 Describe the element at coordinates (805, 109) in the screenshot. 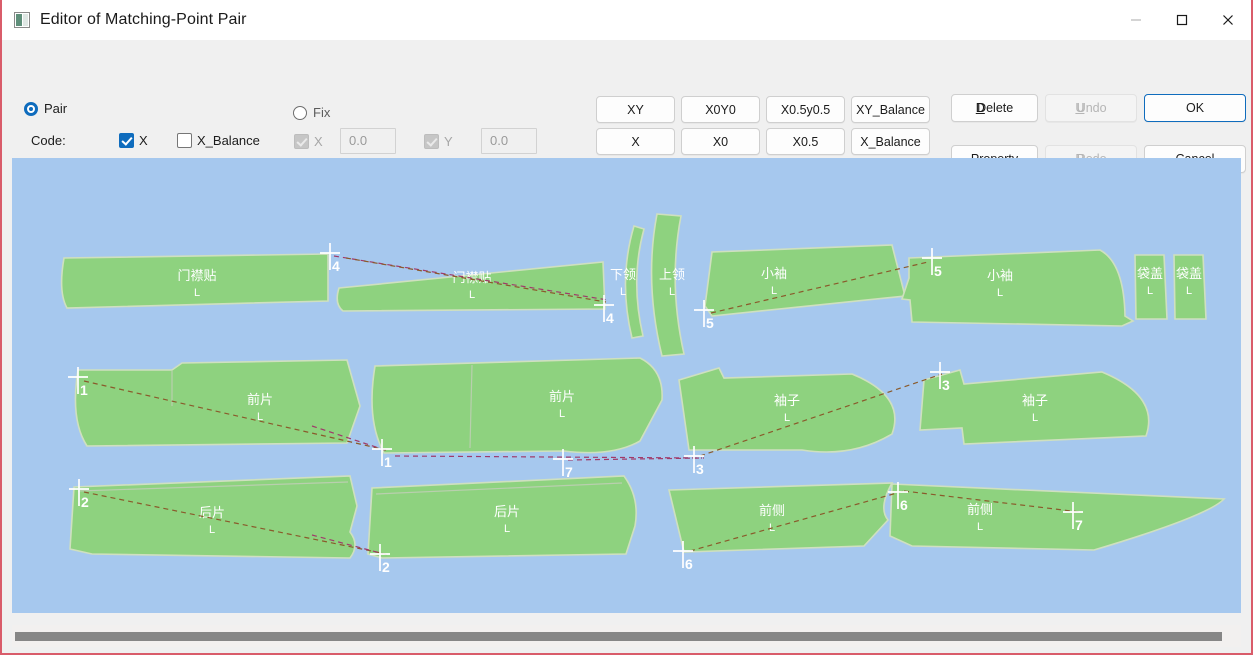

I see `op-button-x05y05: X0.5y0.5` at that location.